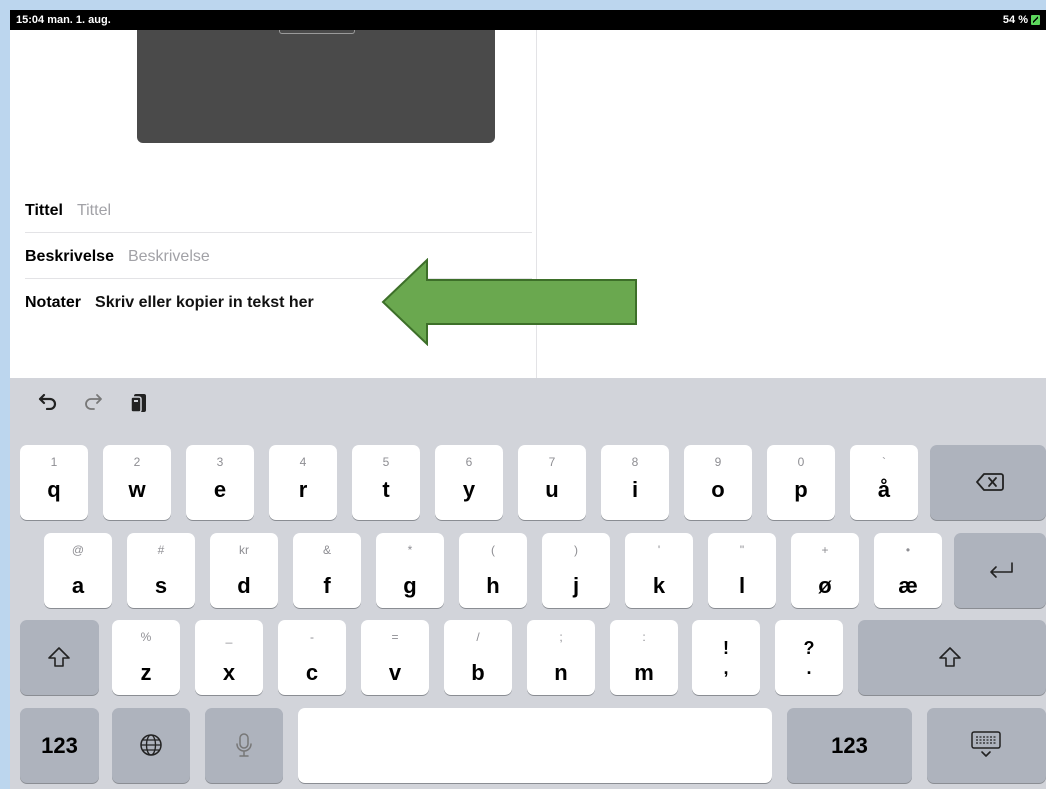 This screenshot has height=789, width=1046. What do you see at coordinates (327, 570) in the screenshot?
I see `key-f: & f` at bounding box center [327, 570].